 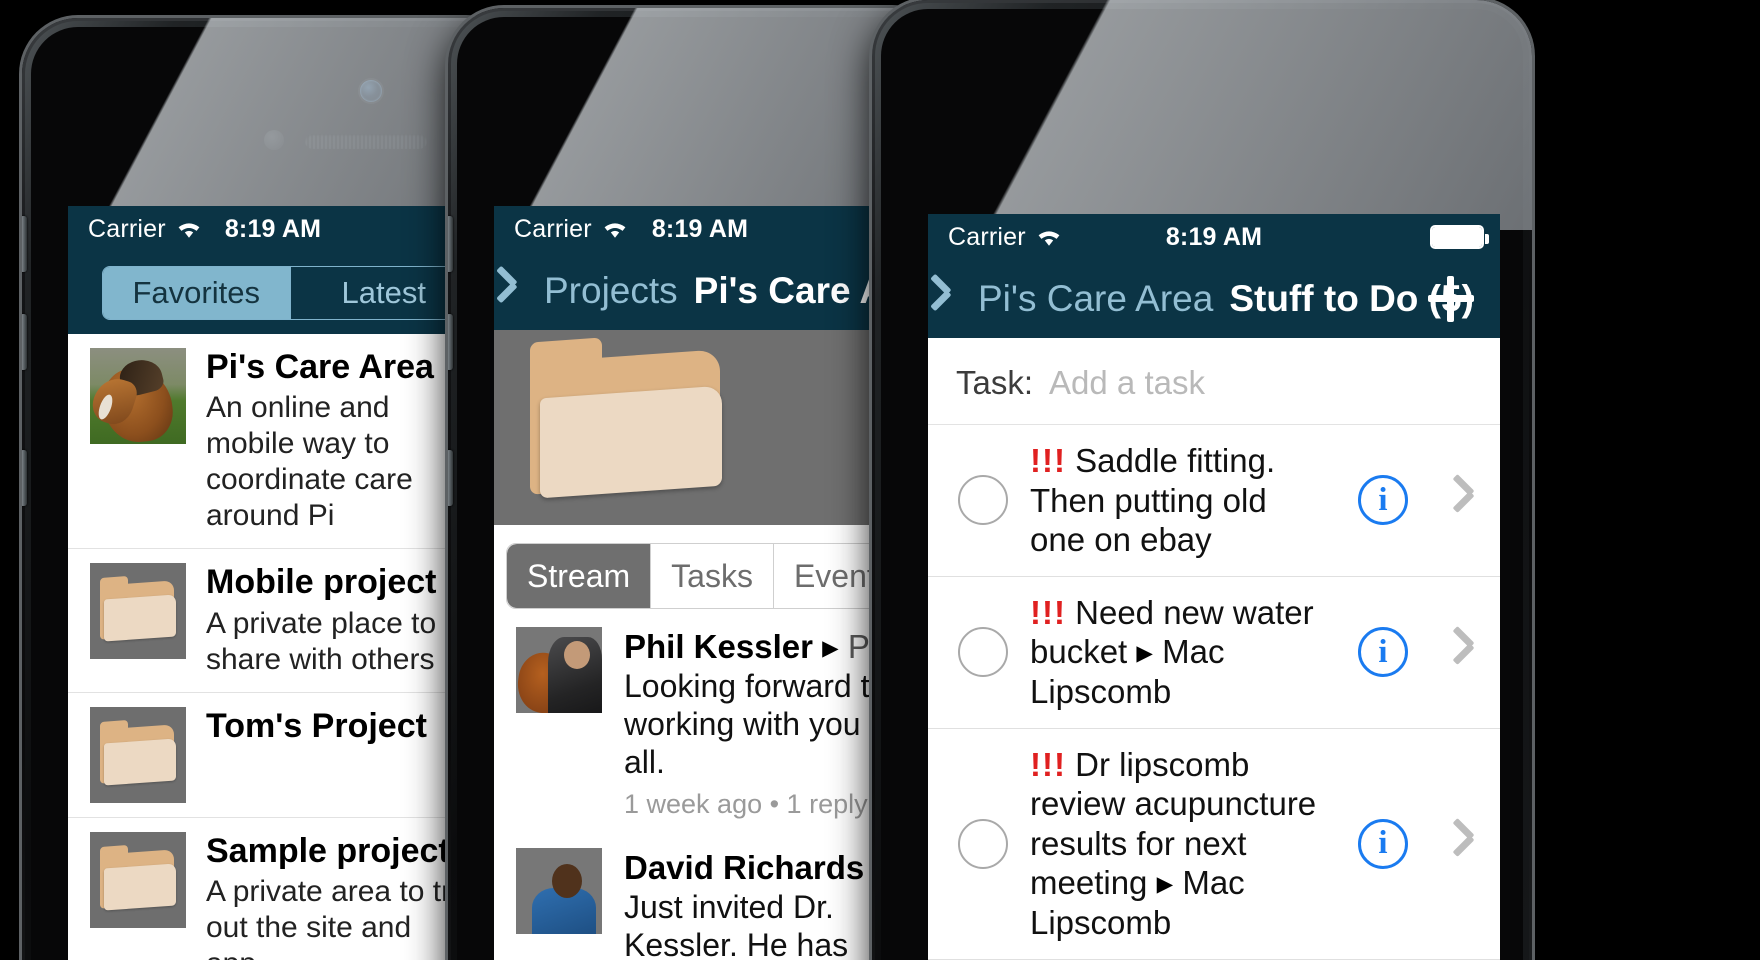 I want to click on list-item: Tom's Project, so click(x=273, y=755).